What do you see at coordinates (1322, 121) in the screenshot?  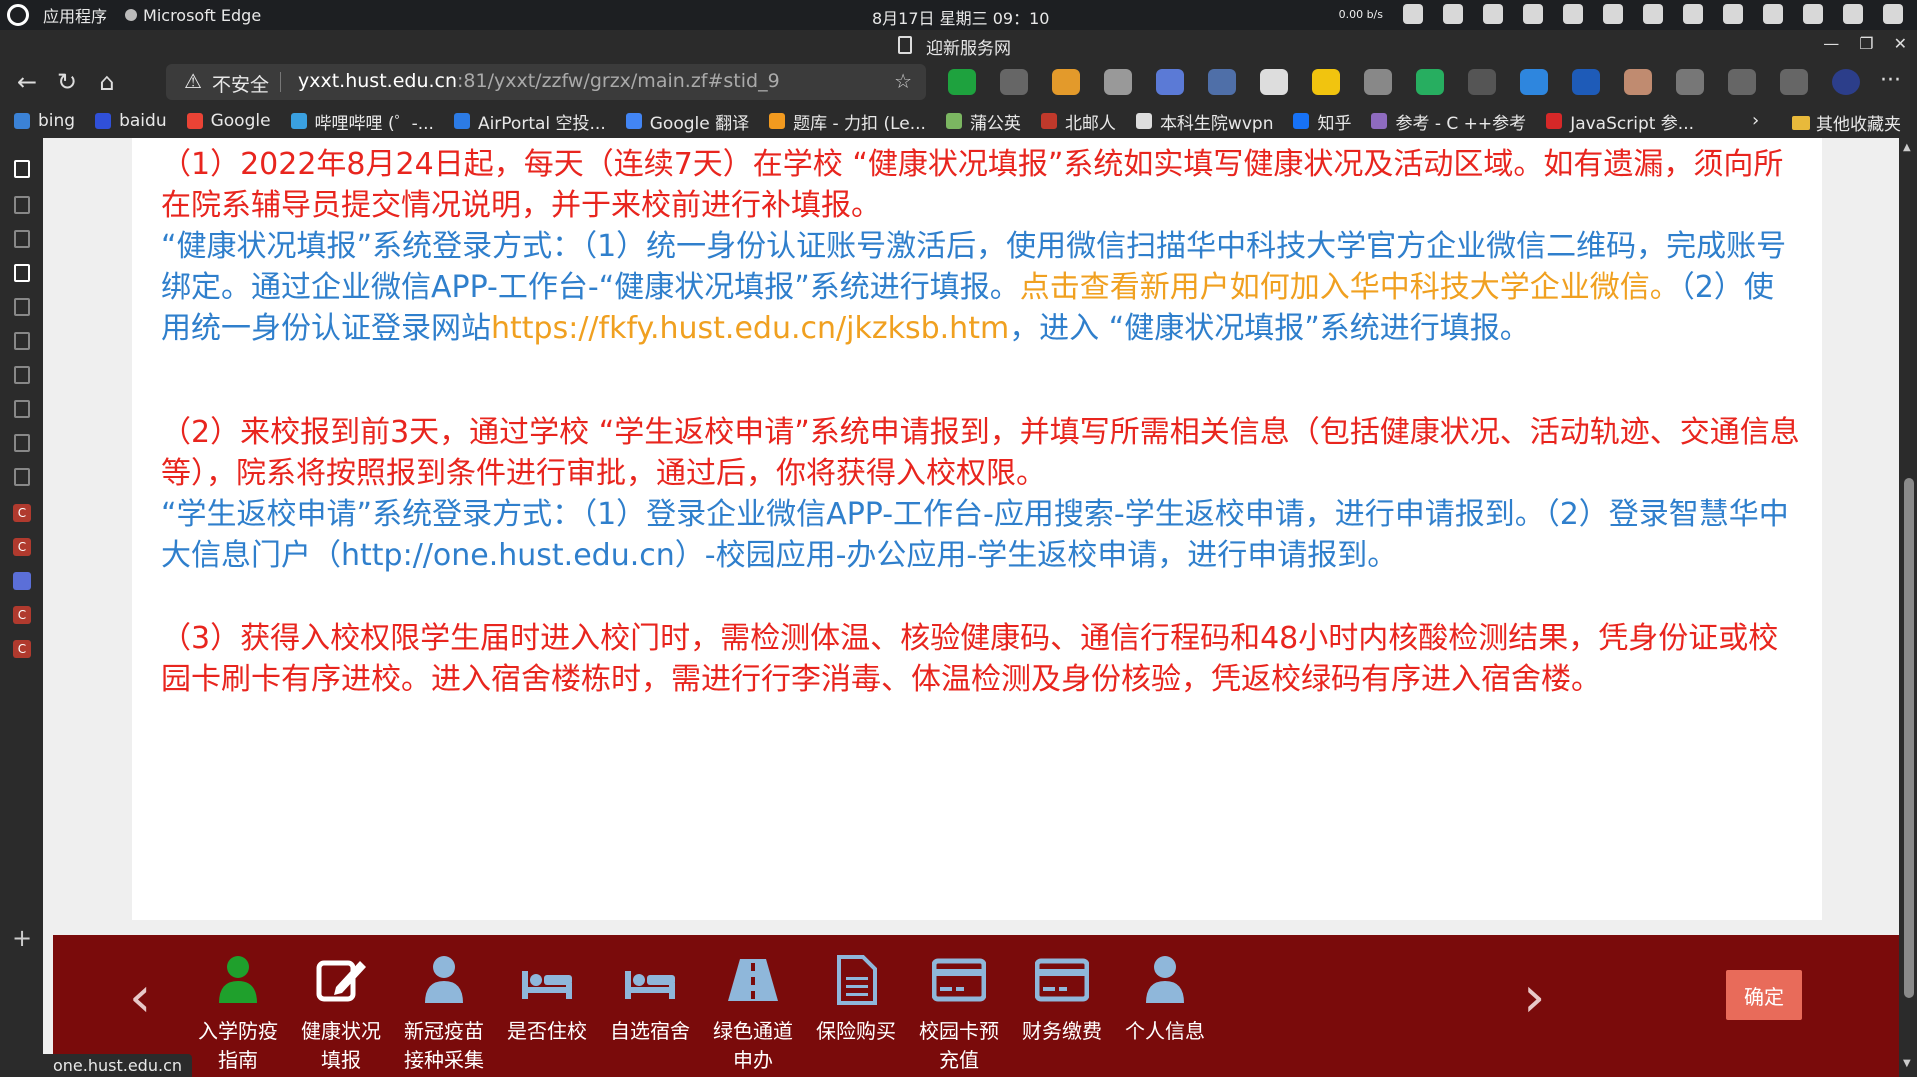 I see `bookmark-item: 知乎` at bounding box center [1322, 121].